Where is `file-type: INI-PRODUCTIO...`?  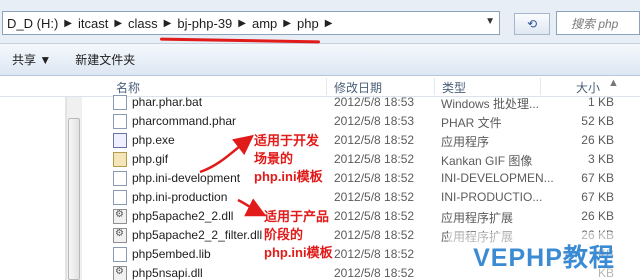
file-type: INI-PRODUCTIO... is located at coordinates (492, 197).